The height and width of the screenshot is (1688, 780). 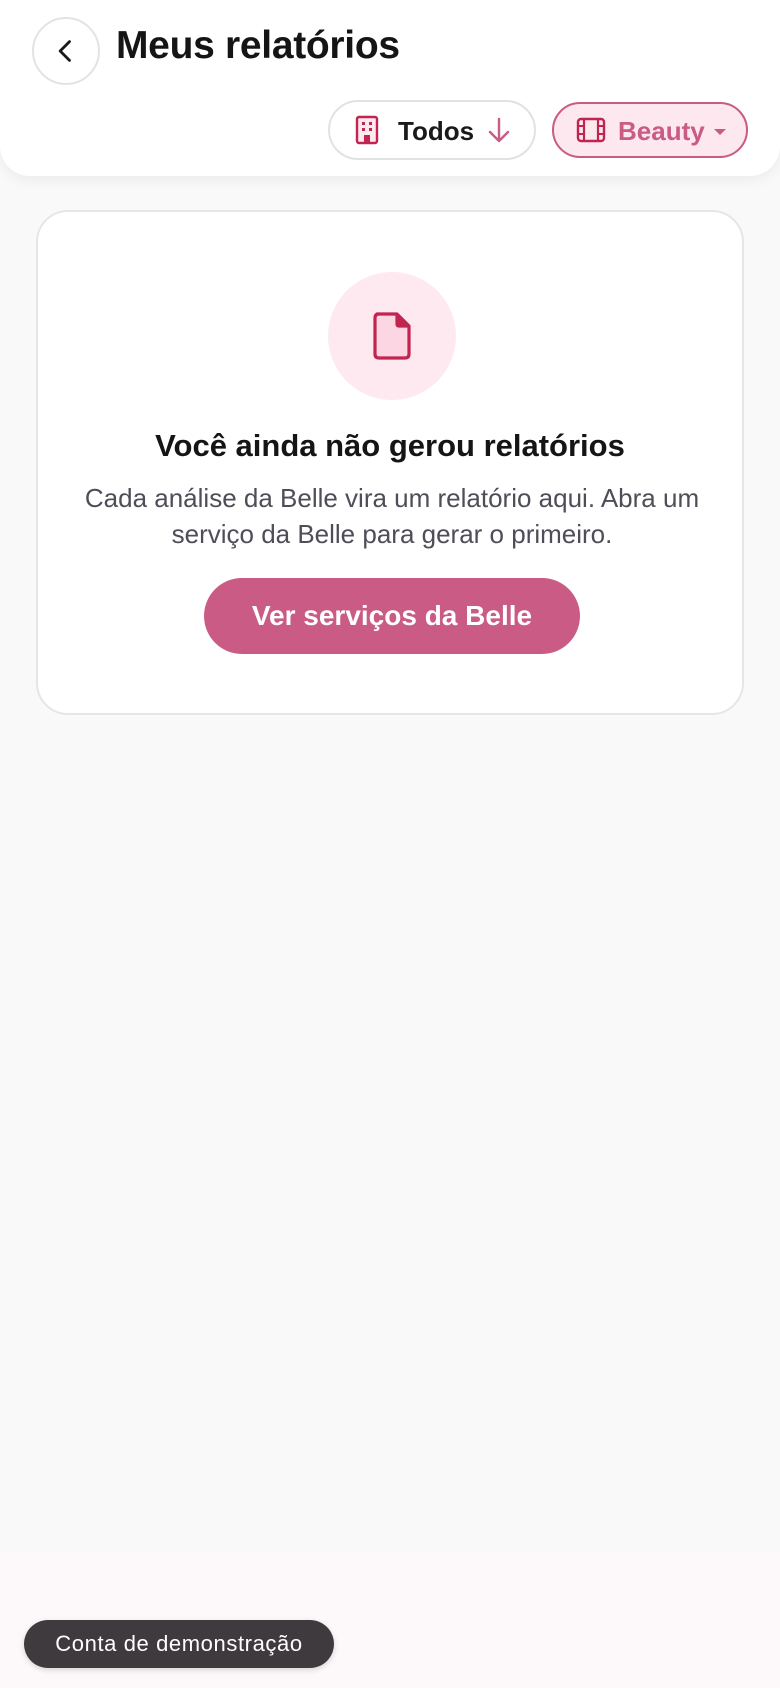 What do you see at coordinates (258, 45) in the screenshot?
I see `page-title: Meus relatórios` at bounding box center [258, 45].